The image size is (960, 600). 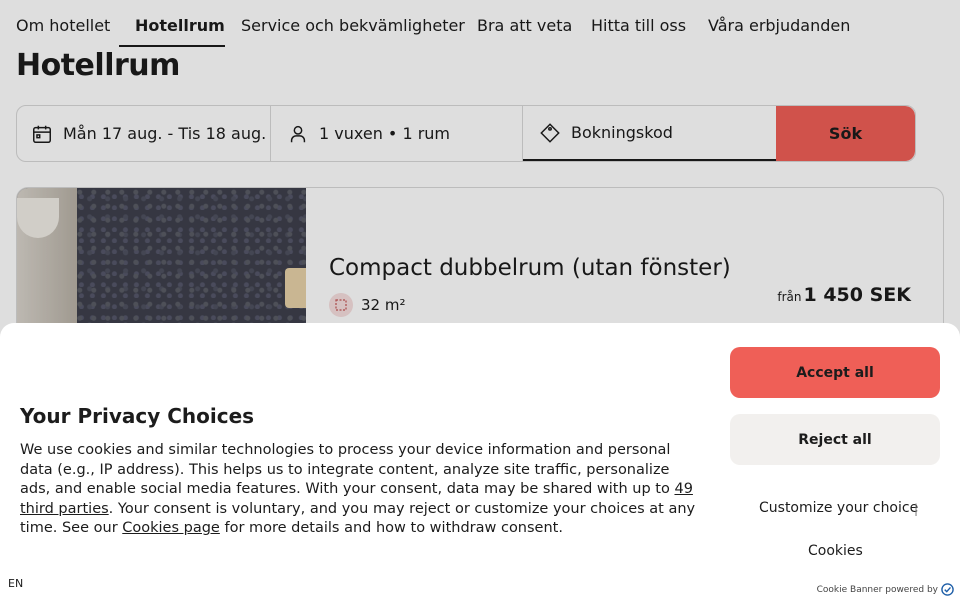 I want to click on language-selector: EN, so click(x=15, y=583).